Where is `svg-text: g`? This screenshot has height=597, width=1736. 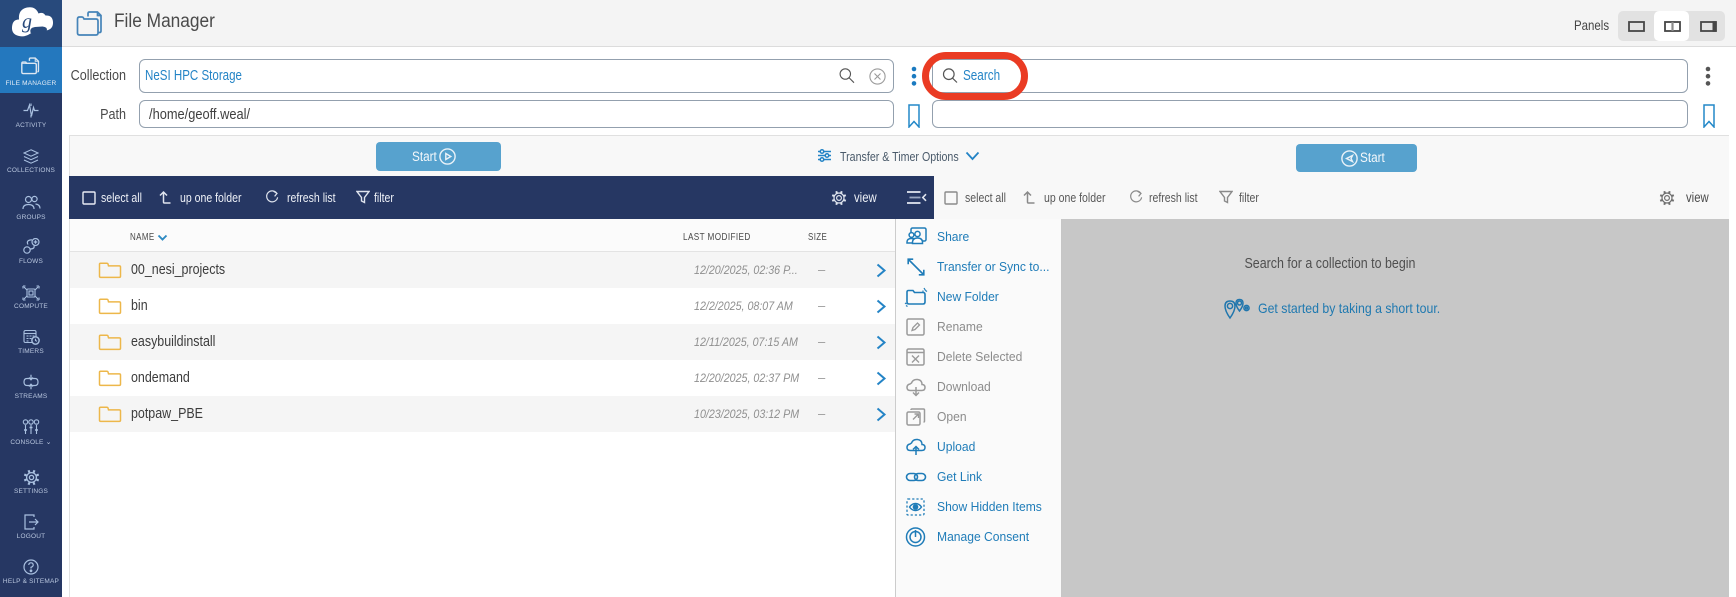 svg-text: g is located at coordinates (27, 22).